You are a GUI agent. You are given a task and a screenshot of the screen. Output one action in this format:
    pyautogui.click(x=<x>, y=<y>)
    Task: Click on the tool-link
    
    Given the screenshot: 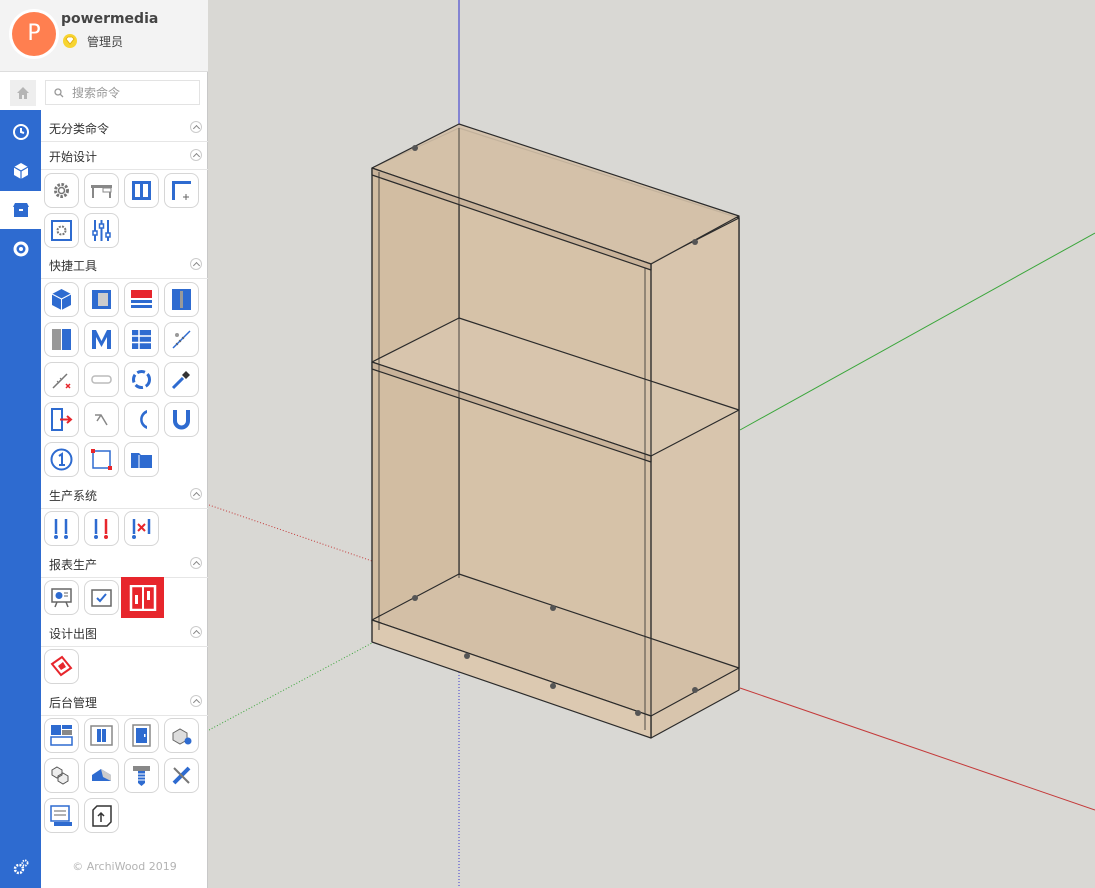 What is the action you would take?
    pyautogui.click(x=101, y=379)
    